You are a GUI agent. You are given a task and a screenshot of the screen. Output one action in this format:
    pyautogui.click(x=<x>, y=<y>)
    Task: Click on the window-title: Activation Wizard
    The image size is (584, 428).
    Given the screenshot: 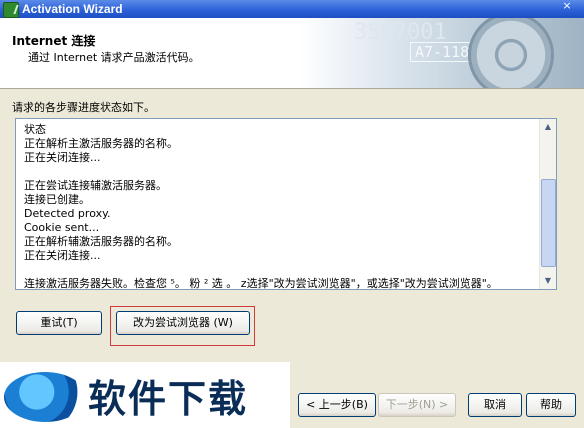 What is the action you would take?
    pyautogui.click(x=72, y=9)
    